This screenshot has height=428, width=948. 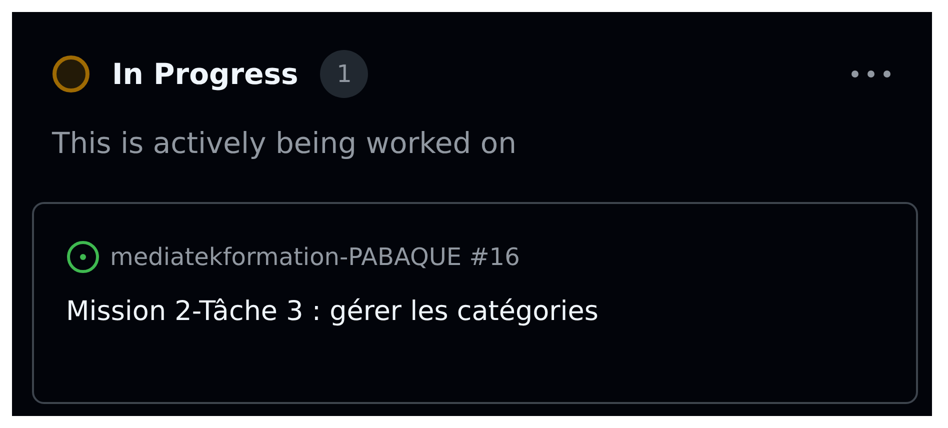 I want to click on item-count: 1, so click(x=344, y=74).